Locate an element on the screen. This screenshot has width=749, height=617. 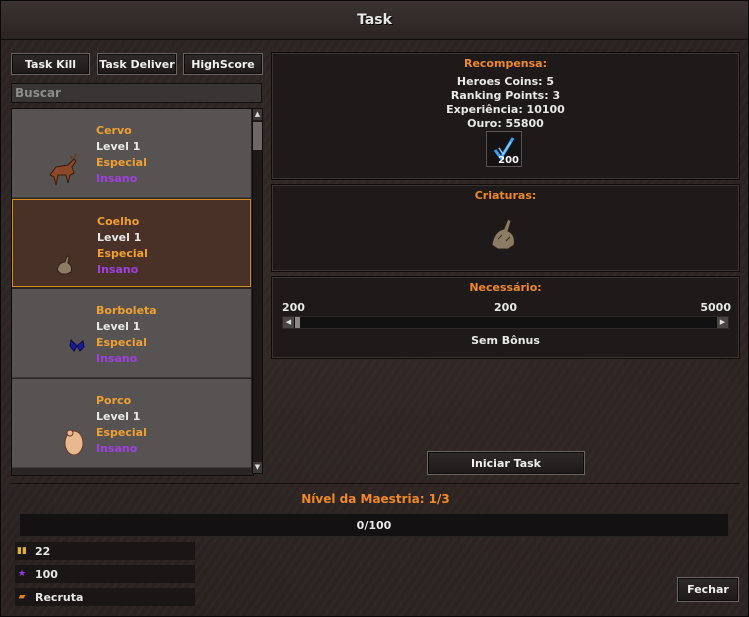
rabbit-creature-icon is located at coordinates (503, 234).